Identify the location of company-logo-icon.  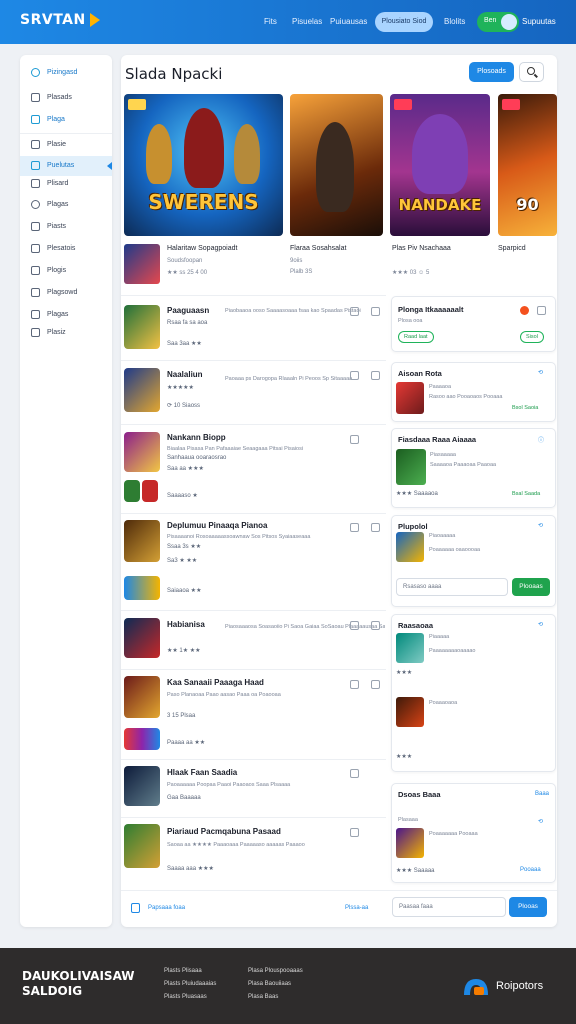
(477, 987).